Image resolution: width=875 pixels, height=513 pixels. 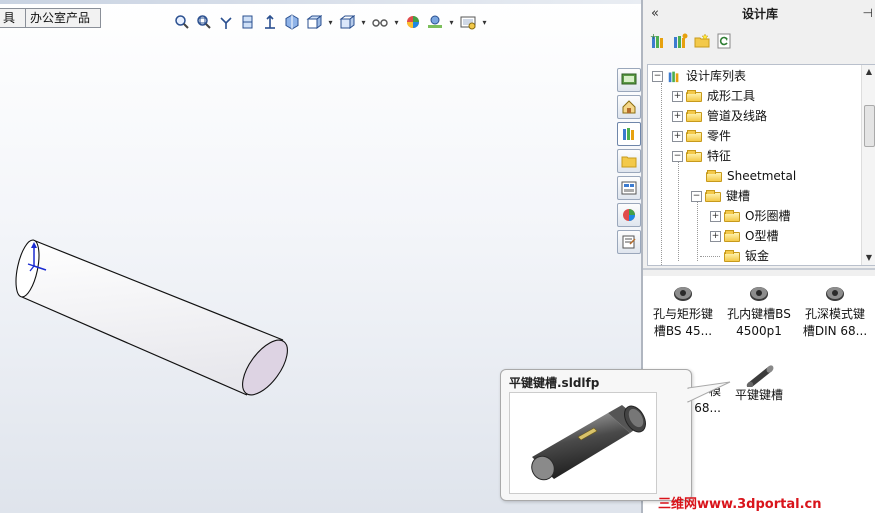 I want to click on create-new-folder-icon, so click(x=702, y=41).